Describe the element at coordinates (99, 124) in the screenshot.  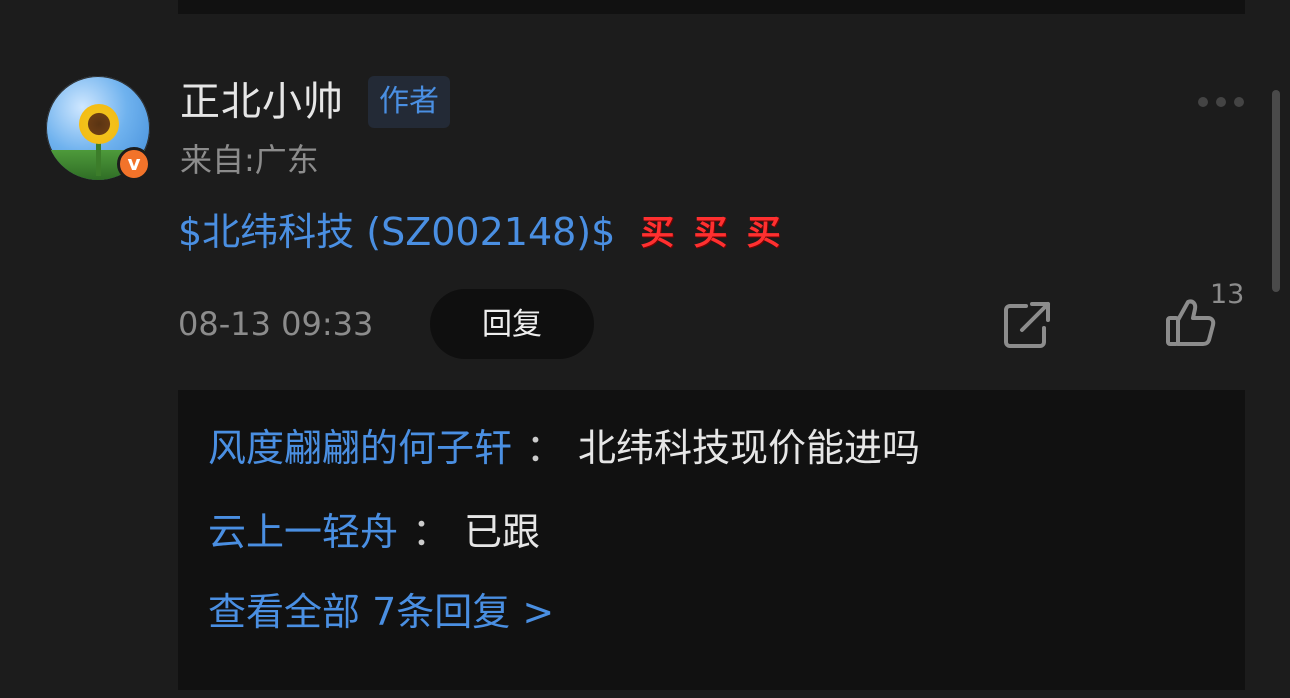
I see `sunflower-icon` at that location.